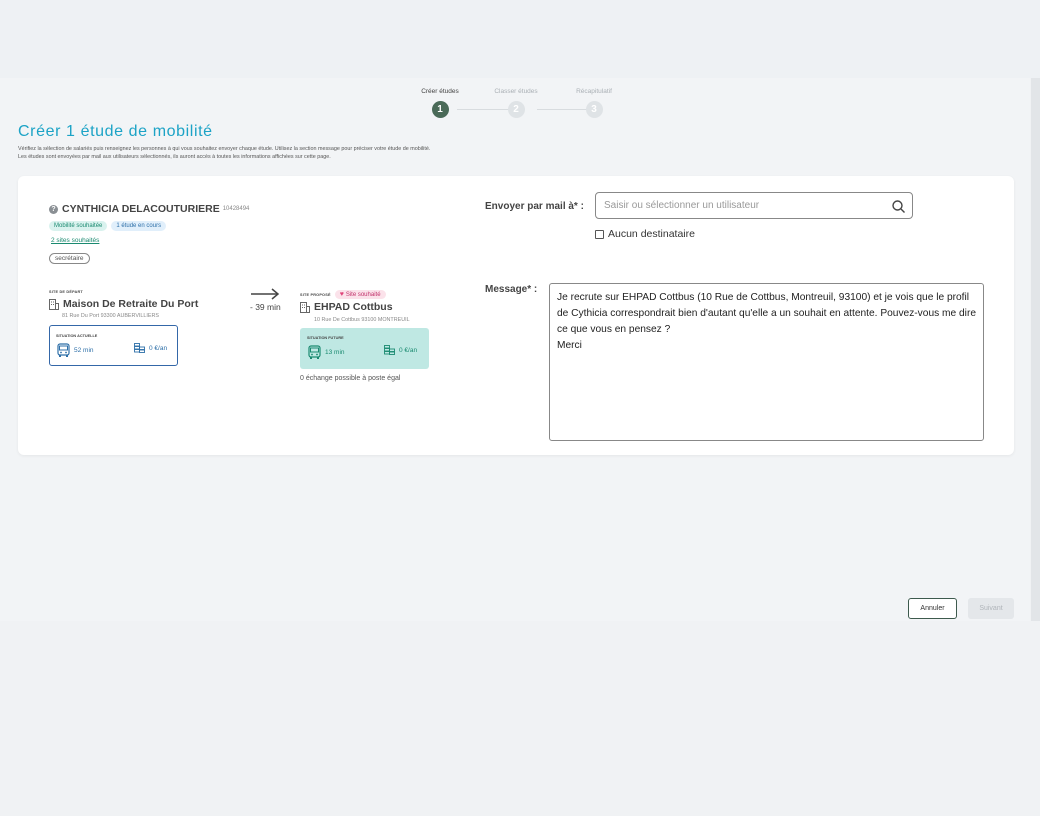 The width and height of the screenshot is (1040, 816). Describe the element at coordinates (353, 307) in the screenshot. I see `proposed-site-name: EHPAD Cottbus` at that location.